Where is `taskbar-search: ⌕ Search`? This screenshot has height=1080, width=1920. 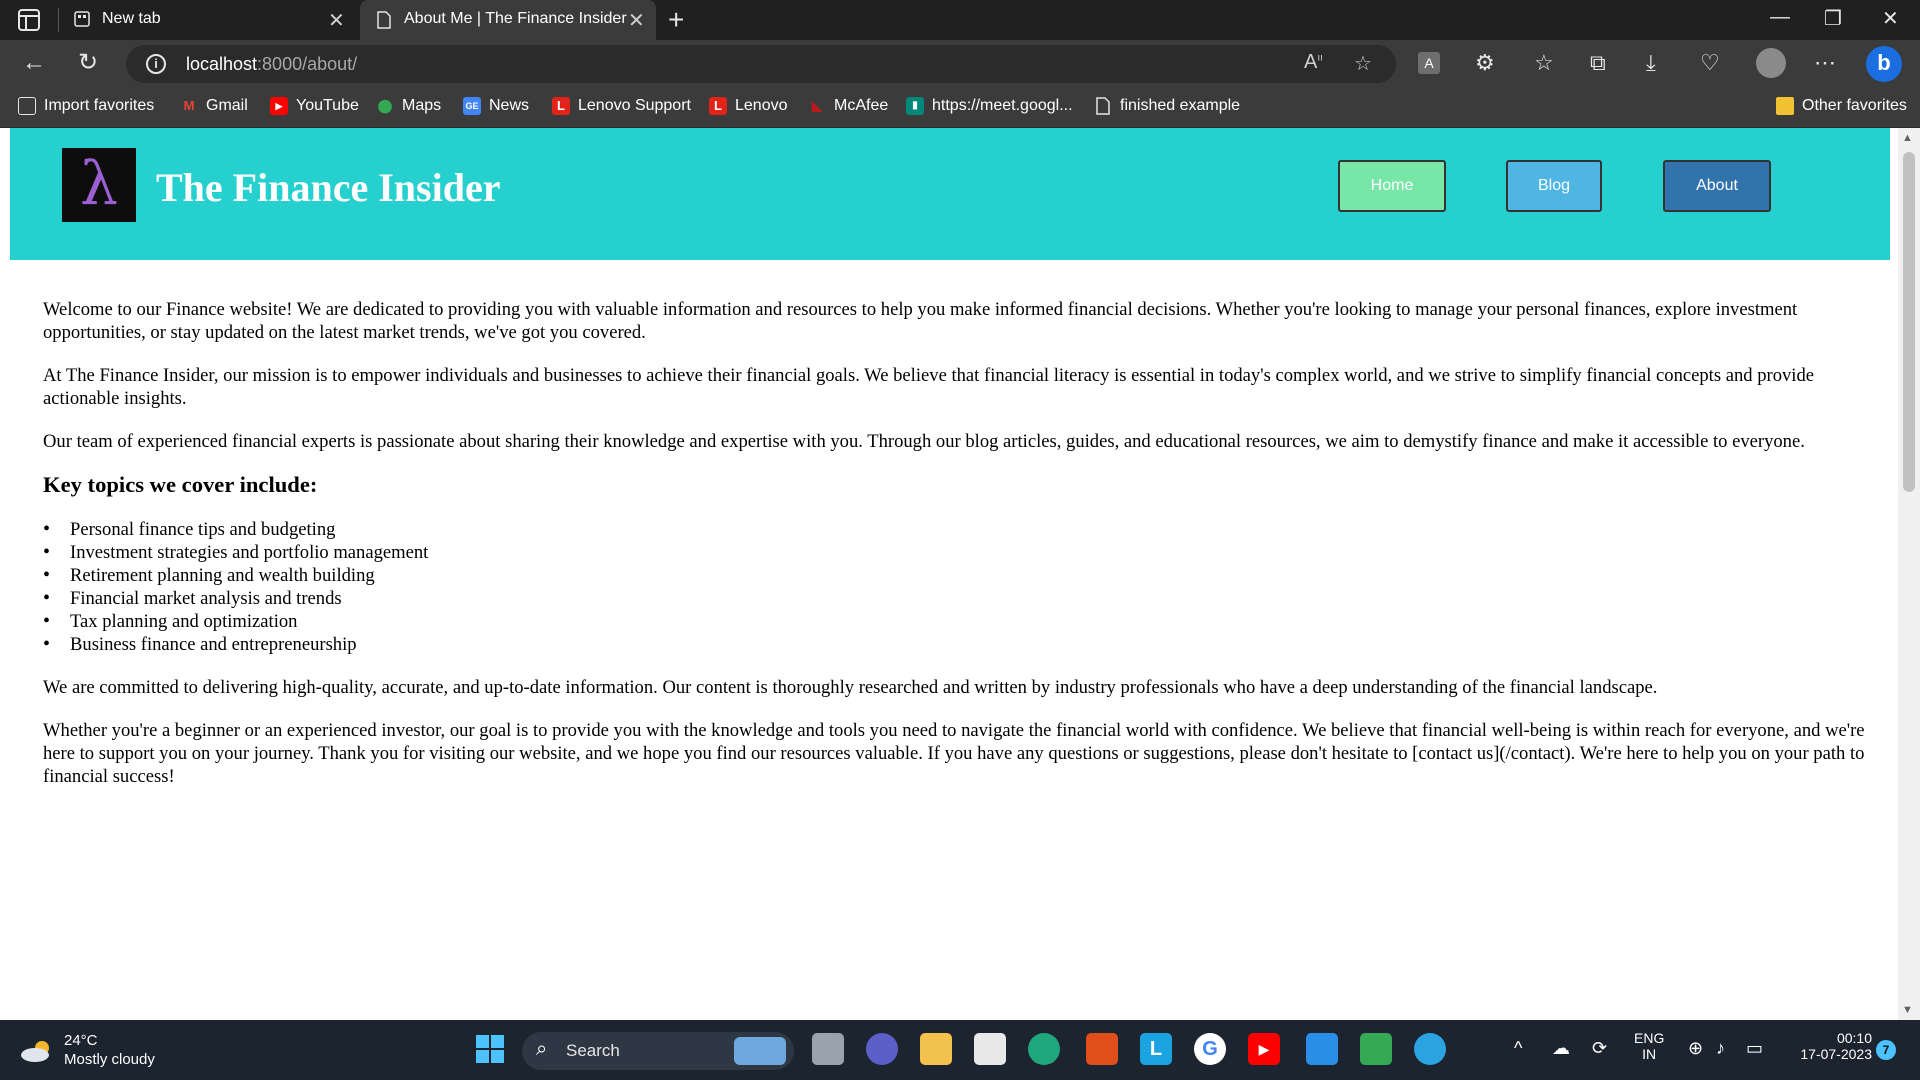
taskbar-search: ⌕ Search is located at coordinates (658, 1051).